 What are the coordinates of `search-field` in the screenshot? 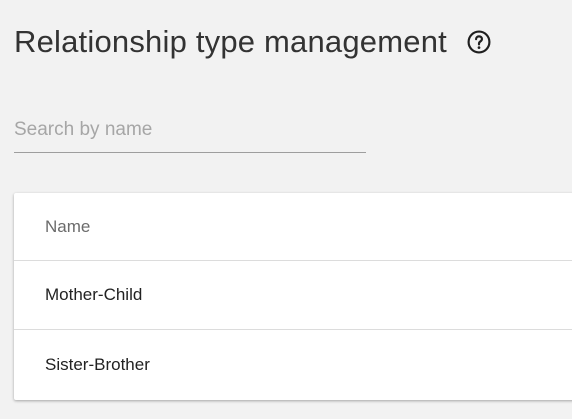 It's located at (190, 132).